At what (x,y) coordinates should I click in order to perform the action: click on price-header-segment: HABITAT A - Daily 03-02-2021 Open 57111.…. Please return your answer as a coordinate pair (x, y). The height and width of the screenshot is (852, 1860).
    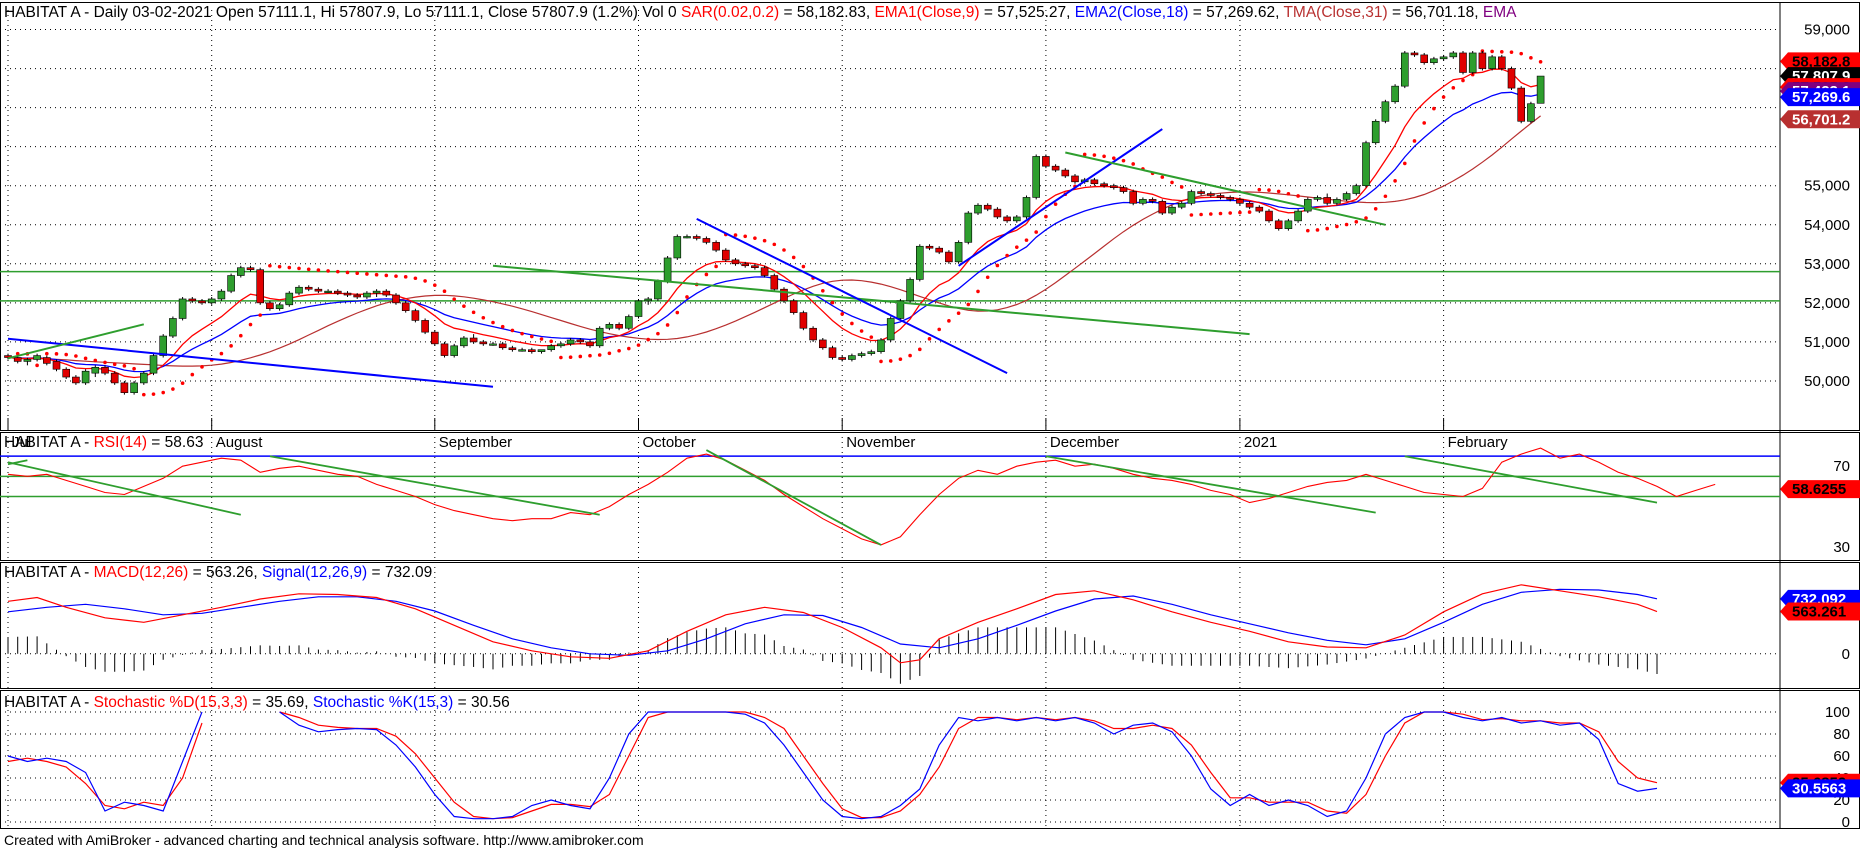
    Looking at the image, I should click on (342, 12).